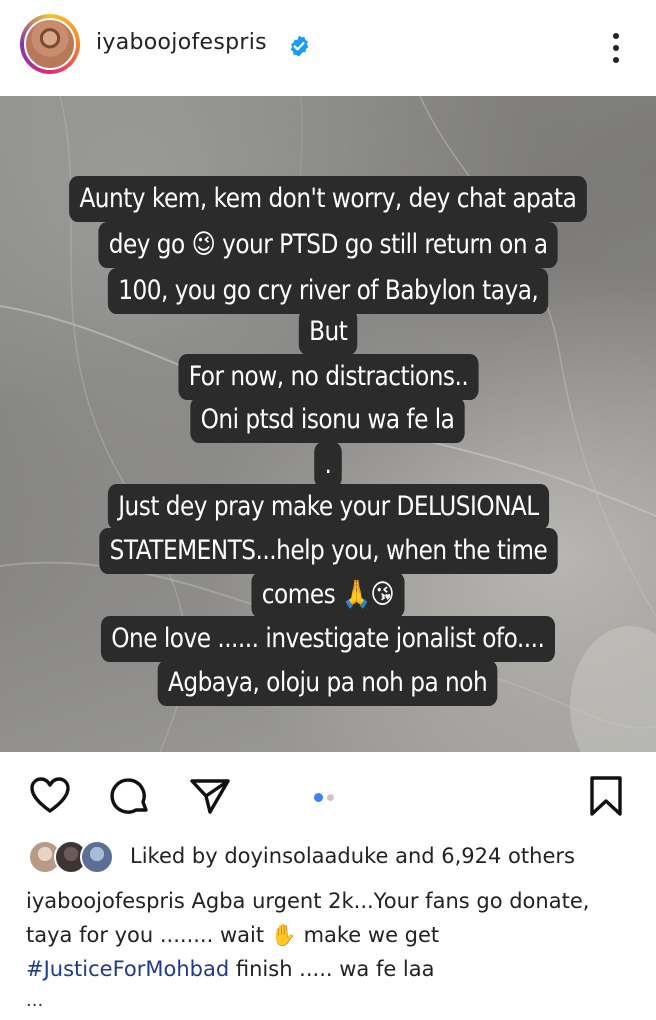  I want to click on caption-username: iyaboojofespris, so click(105, 901).